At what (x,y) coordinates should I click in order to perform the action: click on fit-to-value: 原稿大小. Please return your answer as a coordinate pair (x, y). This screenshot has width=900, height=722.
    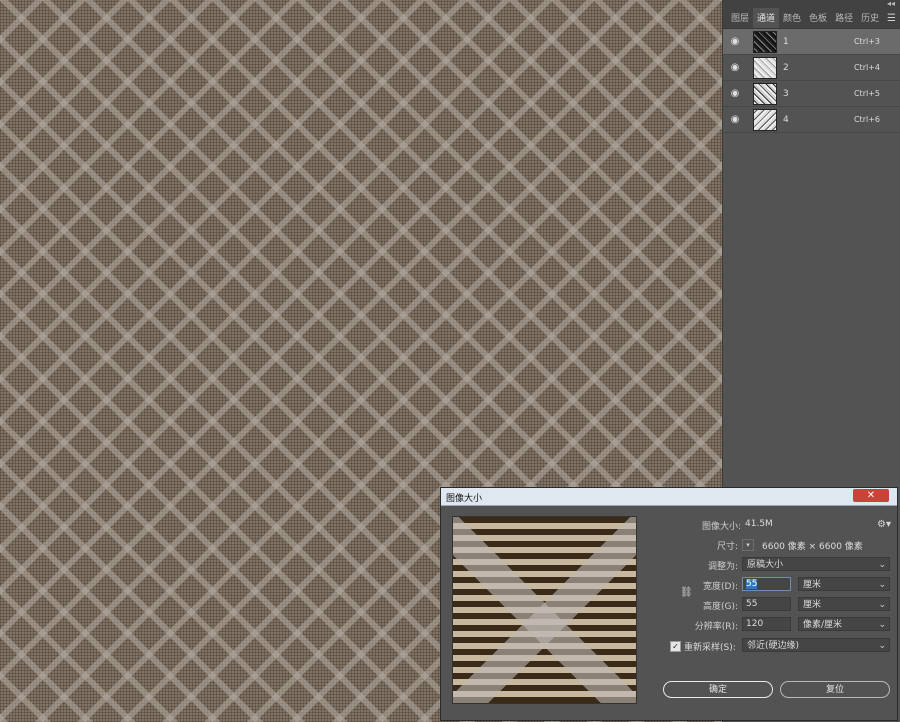
    Looking at the image, I should click on (765, 565).